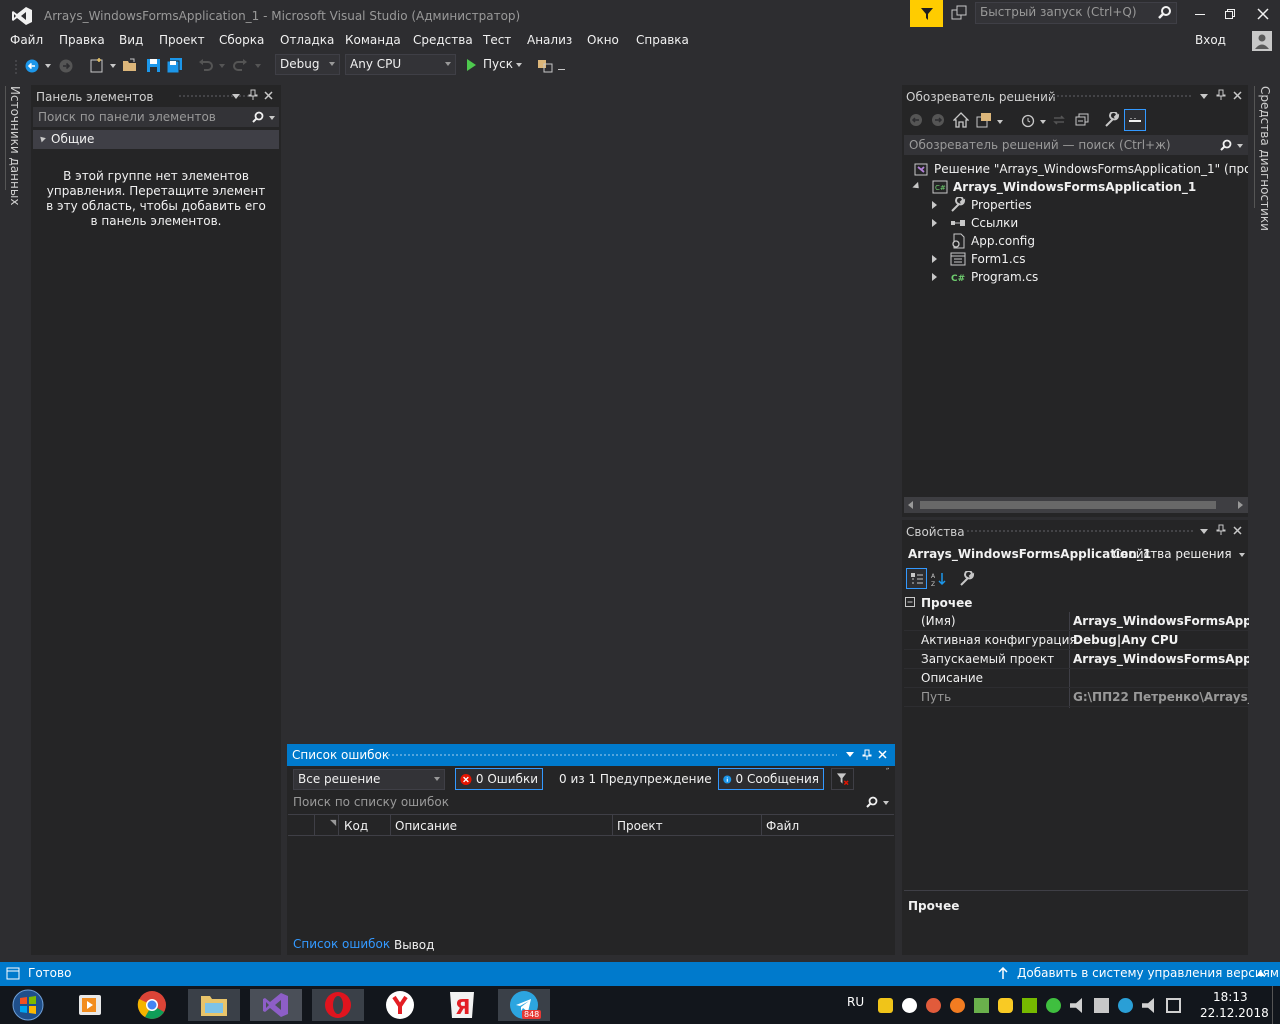  Describe the element at coordinates (603, 40) in the screenshot. I see `menu-window: Окно` at that location.